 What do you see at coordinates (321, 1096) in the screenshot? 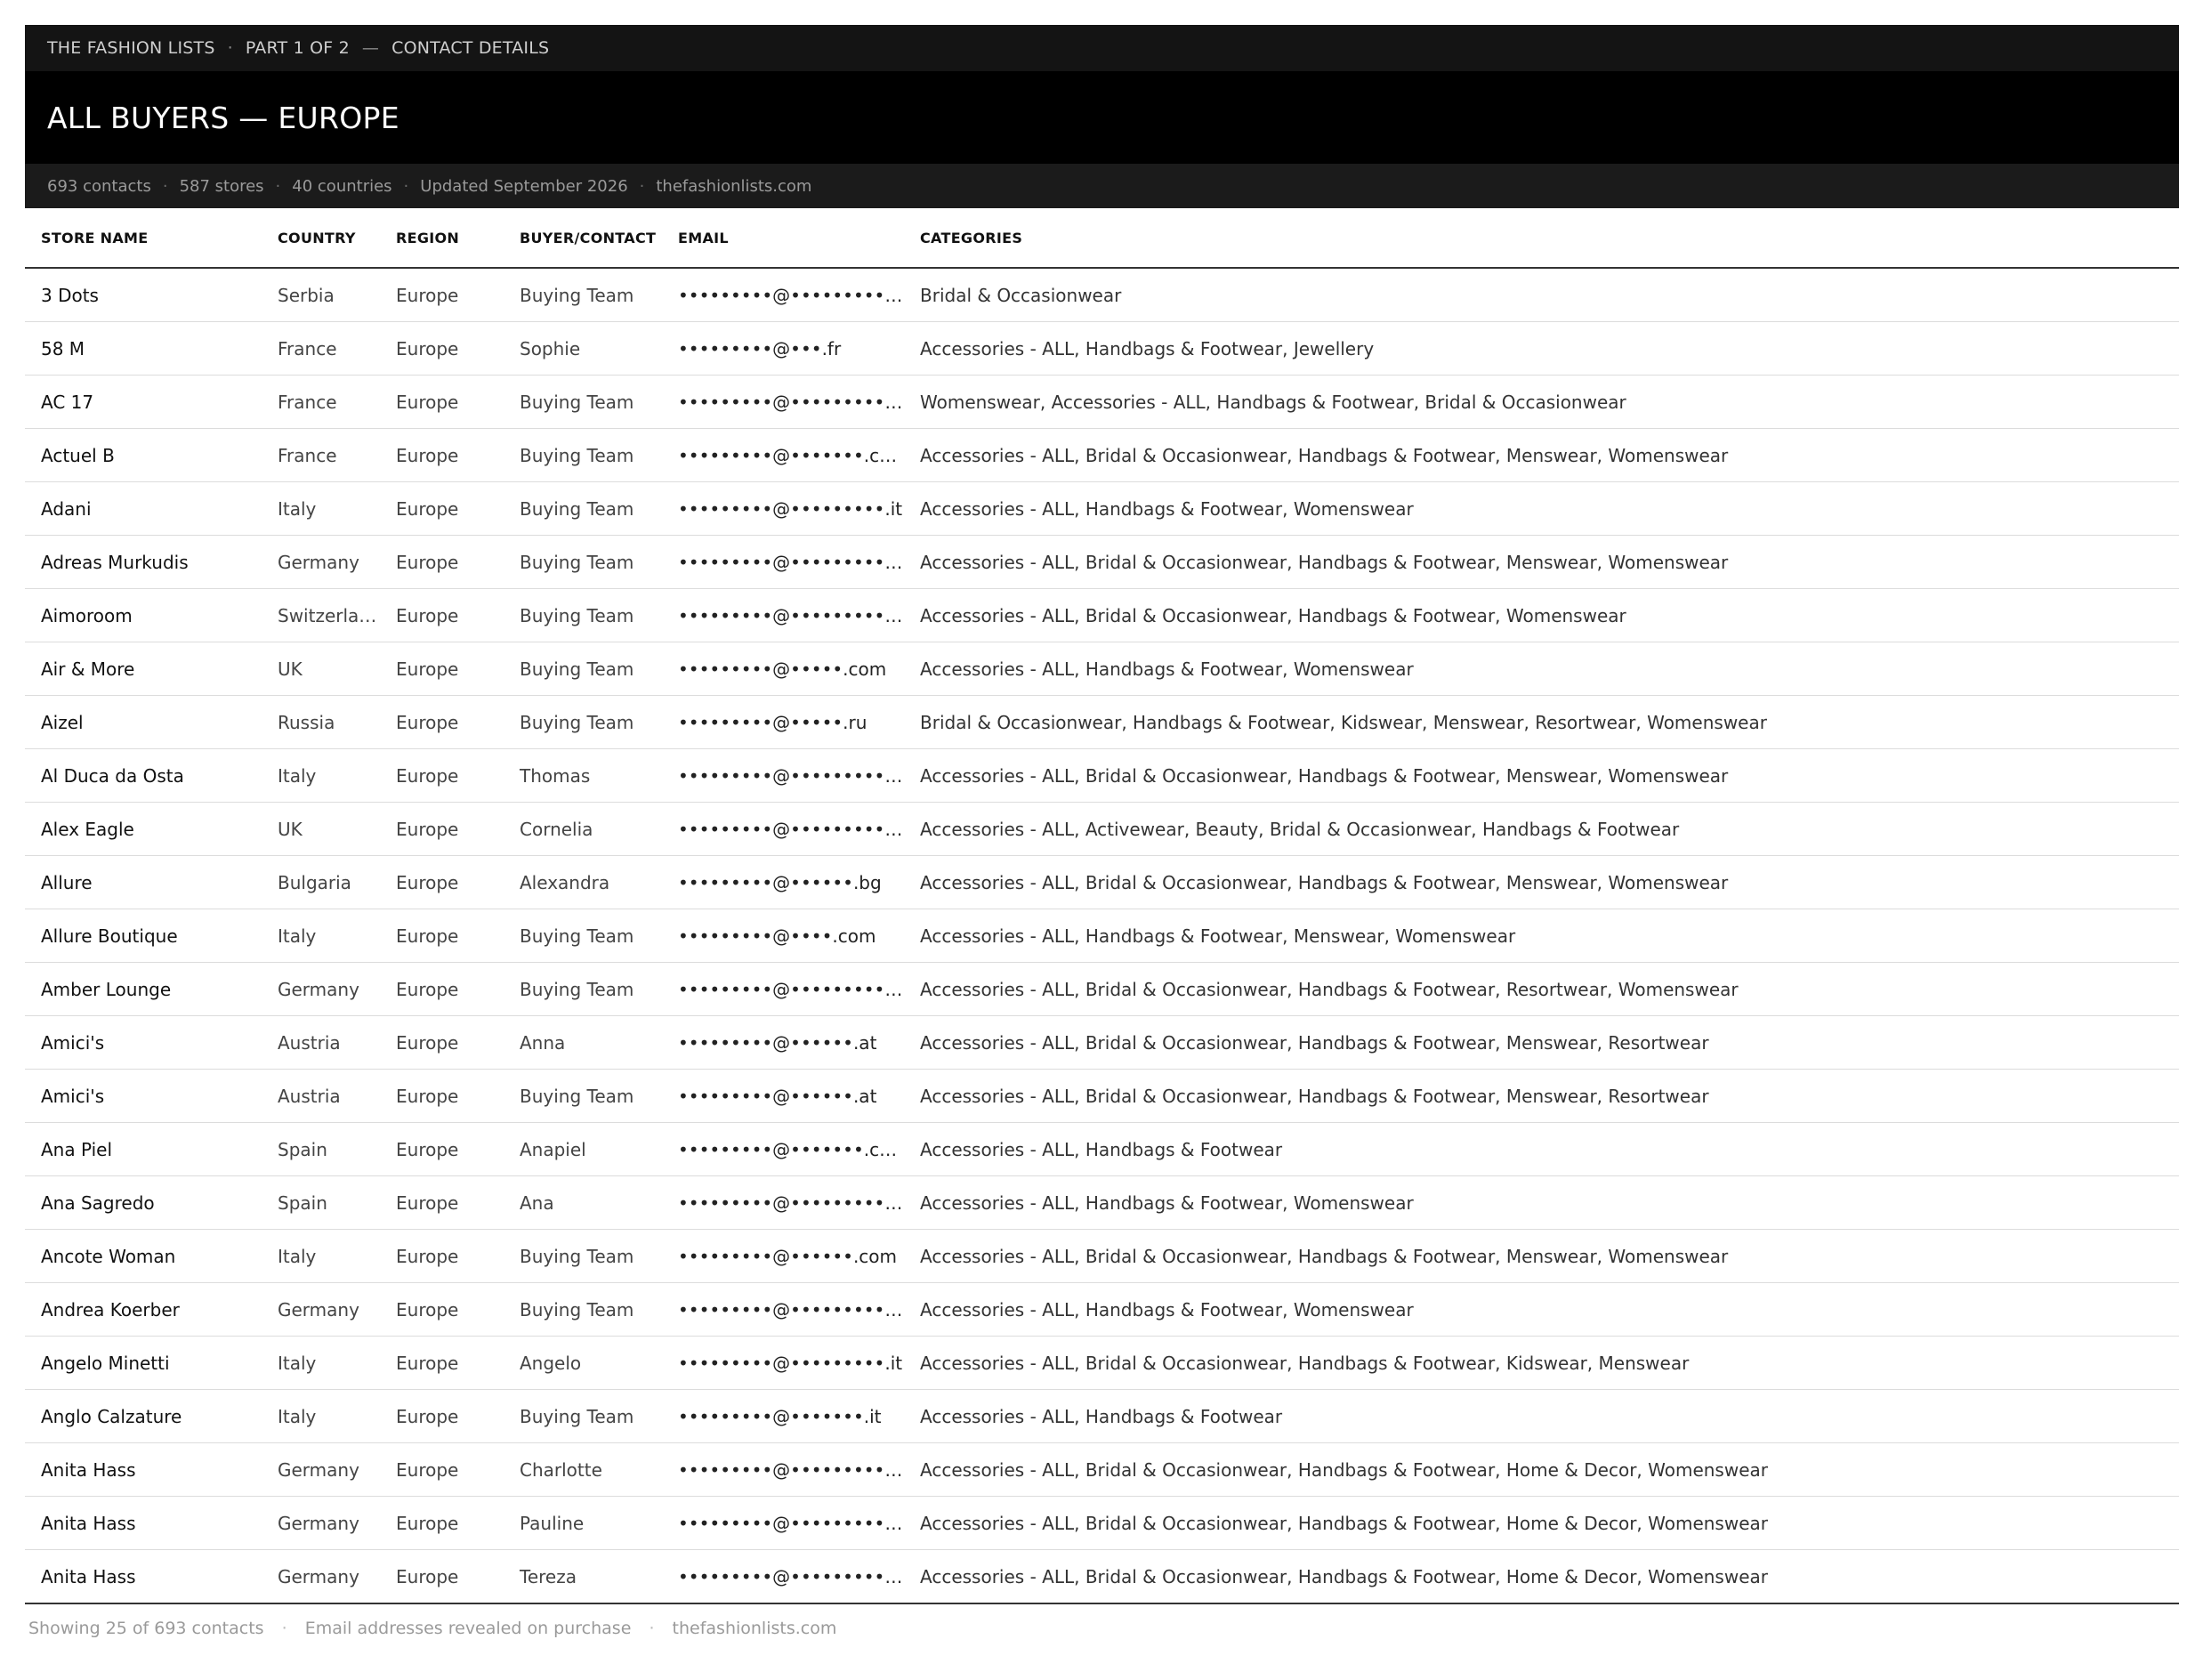
I see `cell-country: Austria` at bounding box center [321, 1096].